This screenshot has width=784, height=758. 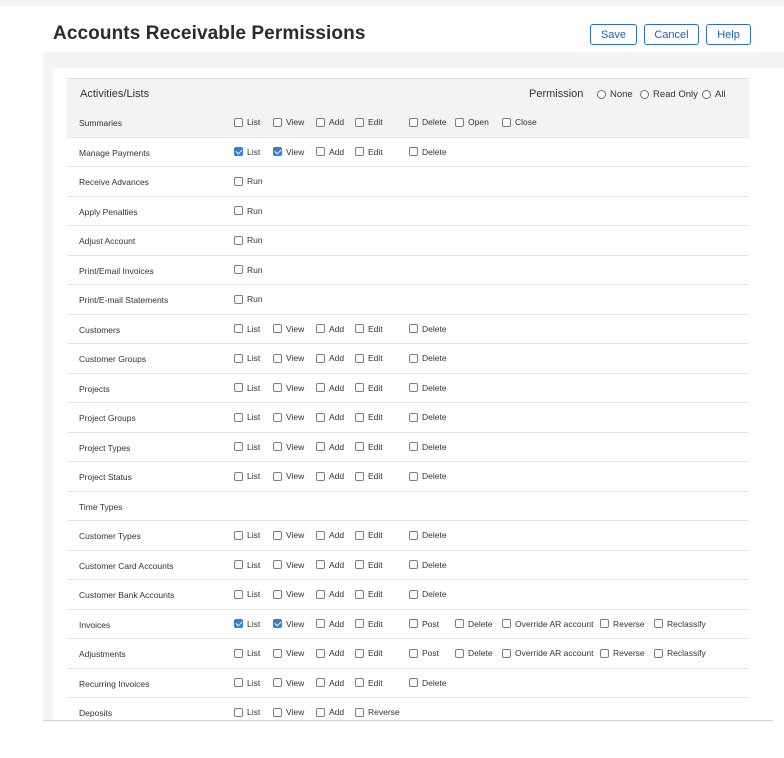 What do you see at coordinates (615, 94) in the screenshot?
I see `radio-none: None` at bounding box center [615, 94].